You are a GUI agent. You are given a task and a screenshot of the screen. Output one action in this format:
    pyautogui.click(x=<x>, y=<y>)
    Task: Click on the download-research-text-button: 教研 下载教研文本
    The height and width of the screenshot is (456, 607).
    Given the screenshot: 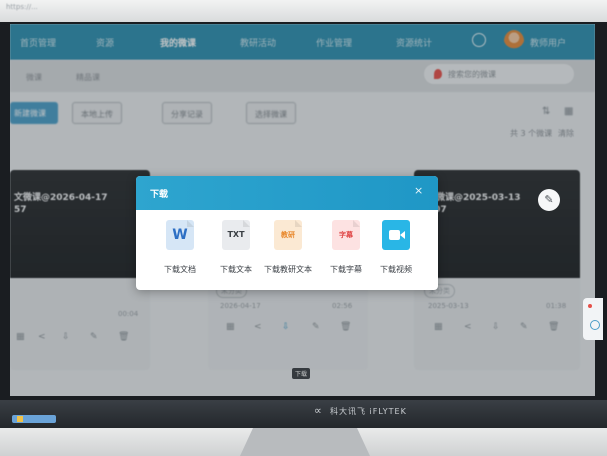 What is the action you would take?
    pyautogui.click(x=288, y=250)
    